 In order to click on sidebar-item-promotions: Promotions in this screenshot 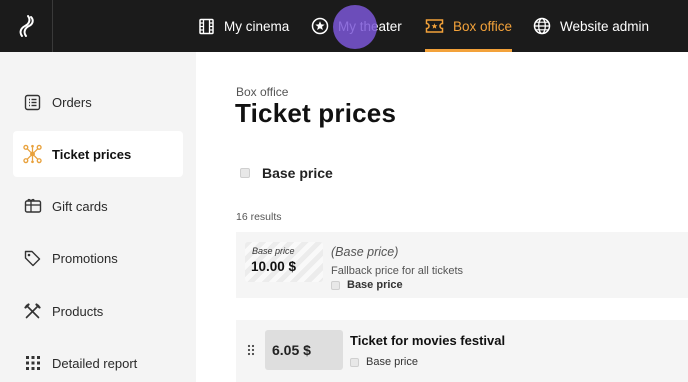, I will do `click(98, 258)`.